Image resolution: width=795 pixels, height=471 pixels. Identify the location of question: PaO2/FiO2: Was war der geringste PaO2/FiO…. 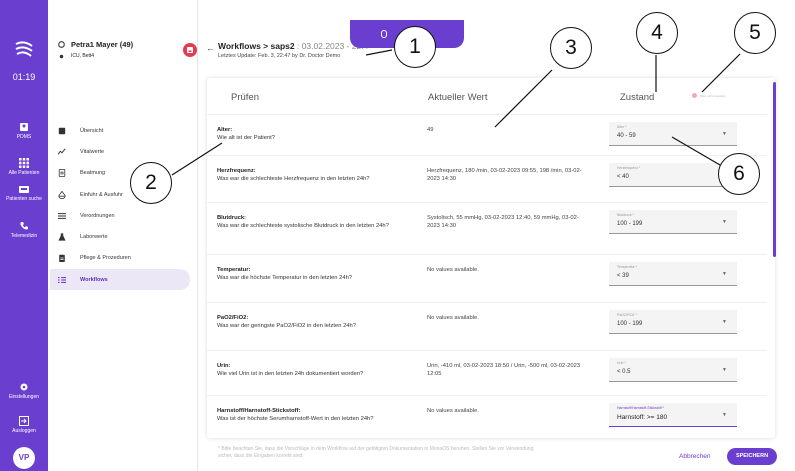
(312, 322).